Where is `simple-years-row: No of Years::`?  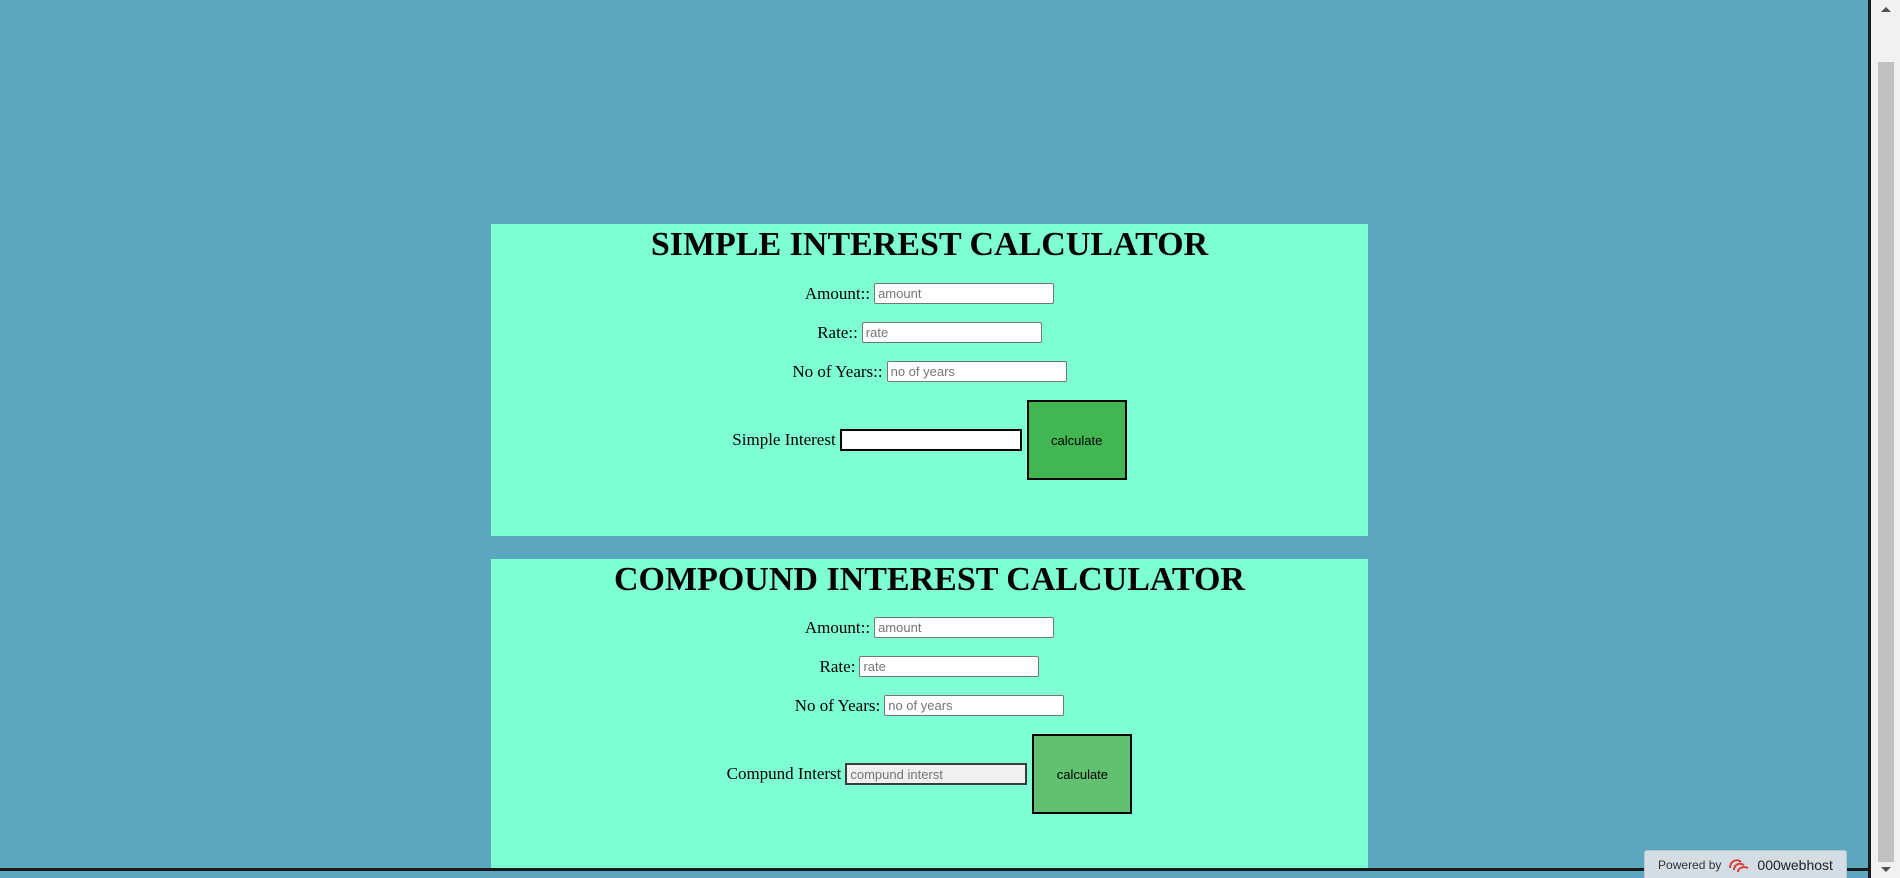
simple-years-row: No of Years:: is located at coordinates (929, 371).